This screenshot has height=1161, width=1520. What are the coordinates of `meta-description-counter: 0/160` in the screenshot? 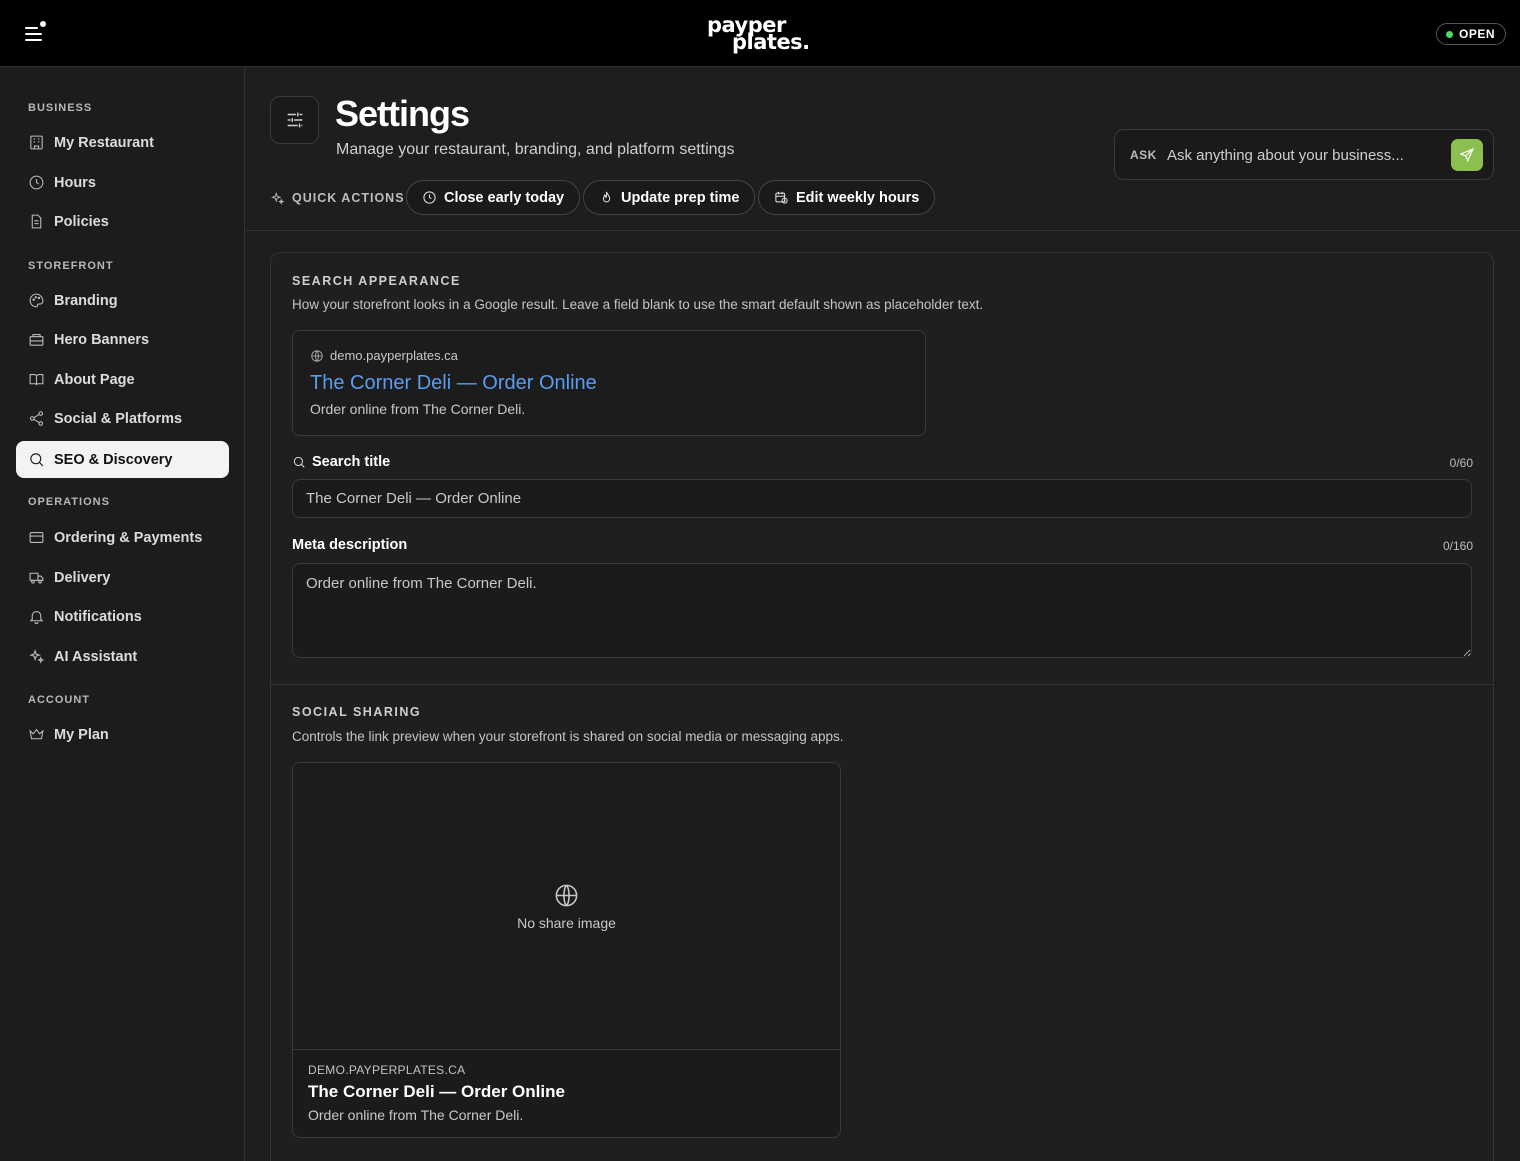 It's located at (1457, 546).